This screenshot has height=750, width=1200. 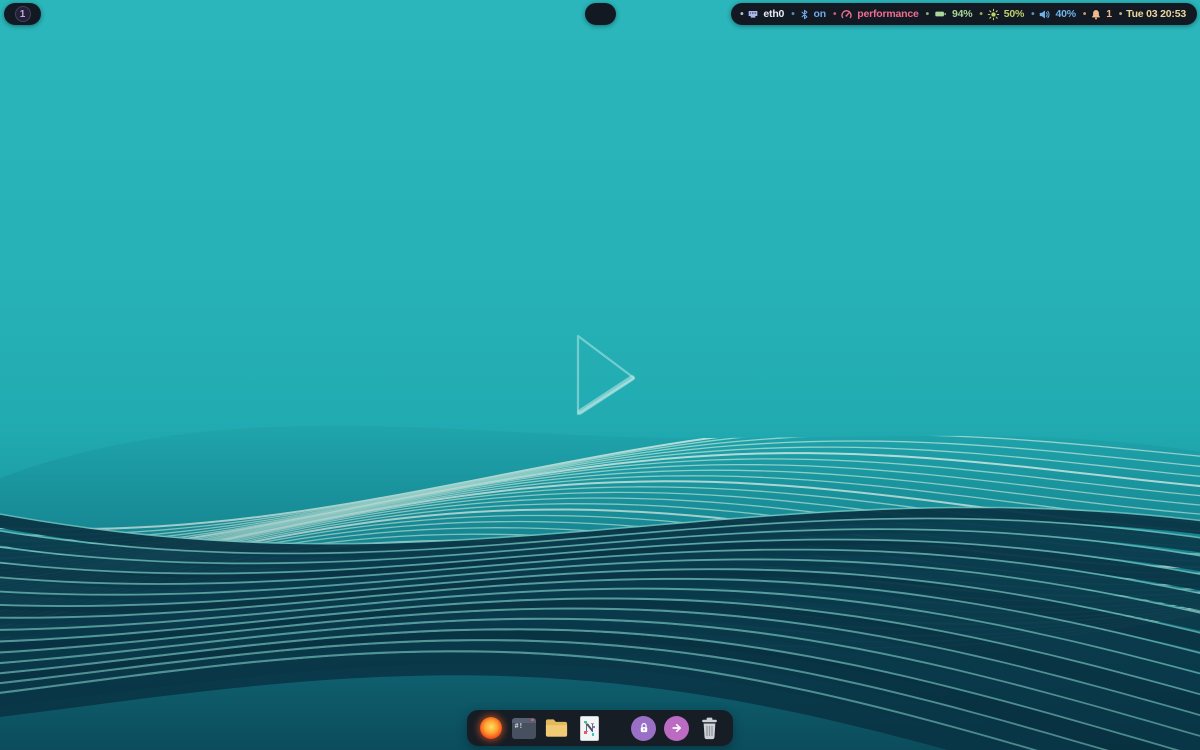 I want to click on dock-item-notes: N, so click(x=589, y=728).